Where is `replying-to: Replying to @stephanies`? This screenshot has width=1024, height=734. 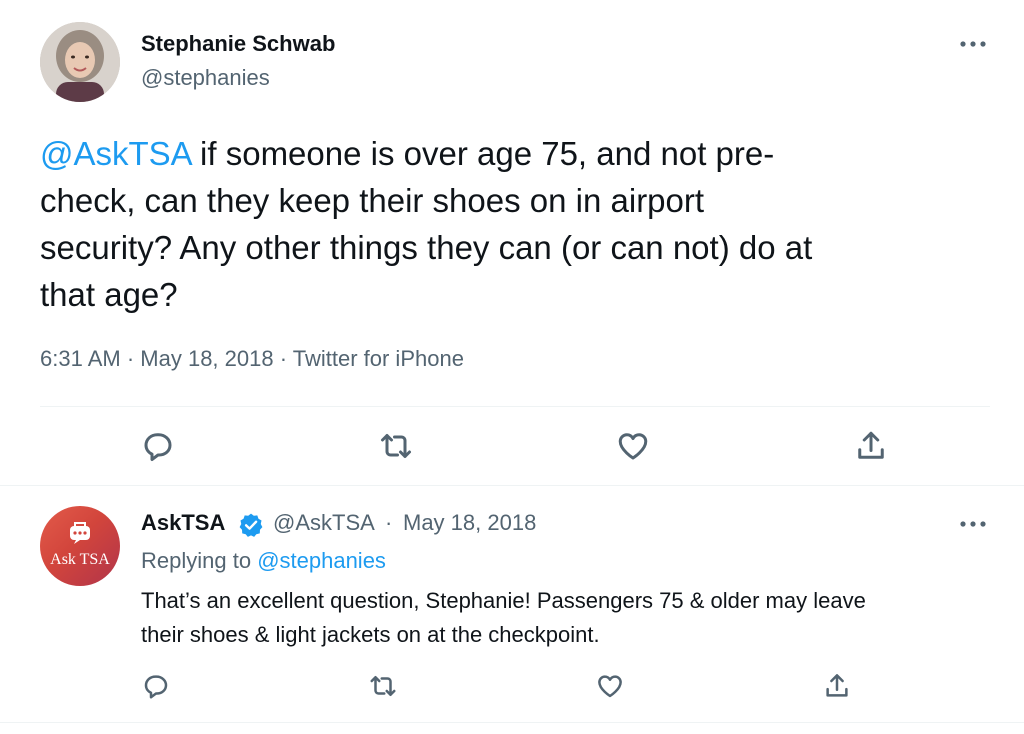 replying-to: Replying to @stephanies is located at coordinates (263, 561).